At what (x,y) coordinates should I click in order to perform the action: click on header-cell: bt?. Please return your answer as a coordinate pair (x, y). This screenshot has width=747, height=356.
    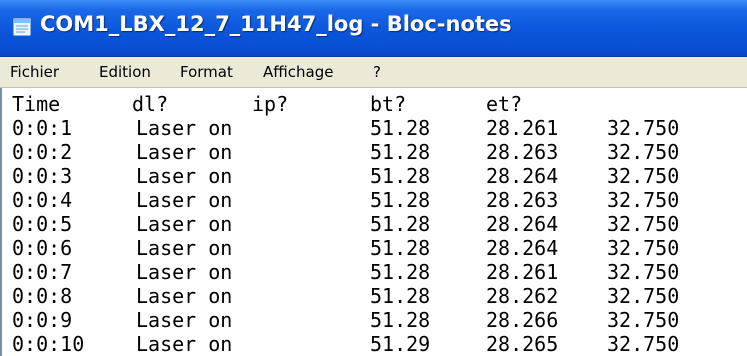
    Looking at the image, I should click on (388, 104).